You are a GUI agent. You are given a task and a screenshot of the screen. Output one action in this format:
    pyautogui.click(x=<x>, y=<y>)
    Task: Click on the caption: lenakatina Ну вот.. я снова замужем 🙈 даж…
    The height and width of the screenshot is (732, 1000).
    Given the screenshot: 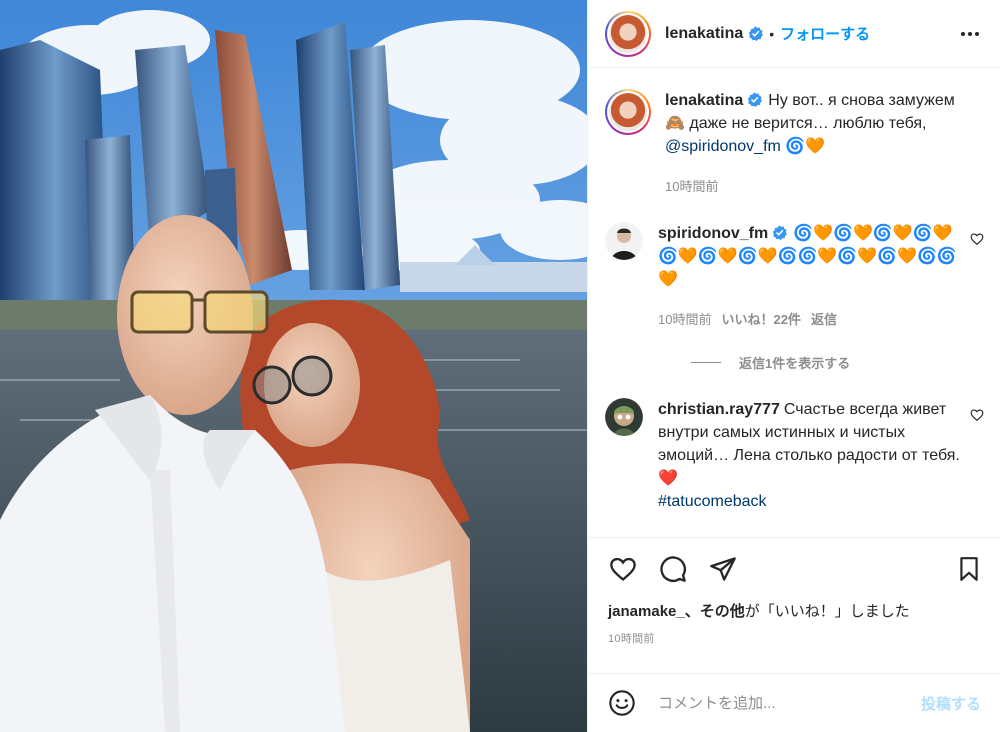 What is the action you would take?
    pyautogui.click(x=794, y=143)
    